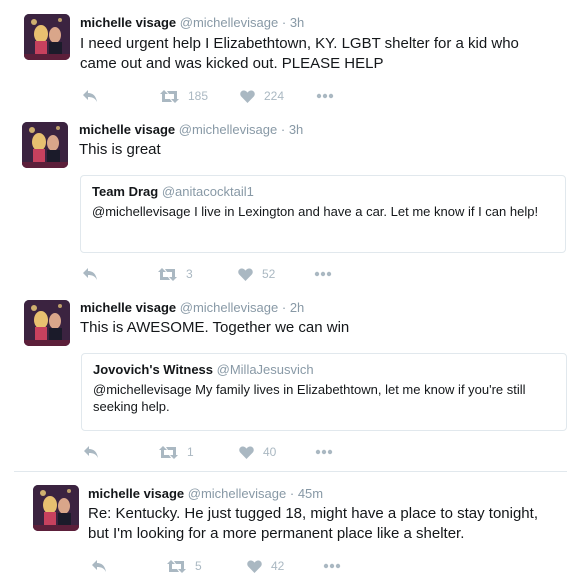 The width and height of the screenshot is (567, 586). I want to click on like-count: 40, so click(270, 452).